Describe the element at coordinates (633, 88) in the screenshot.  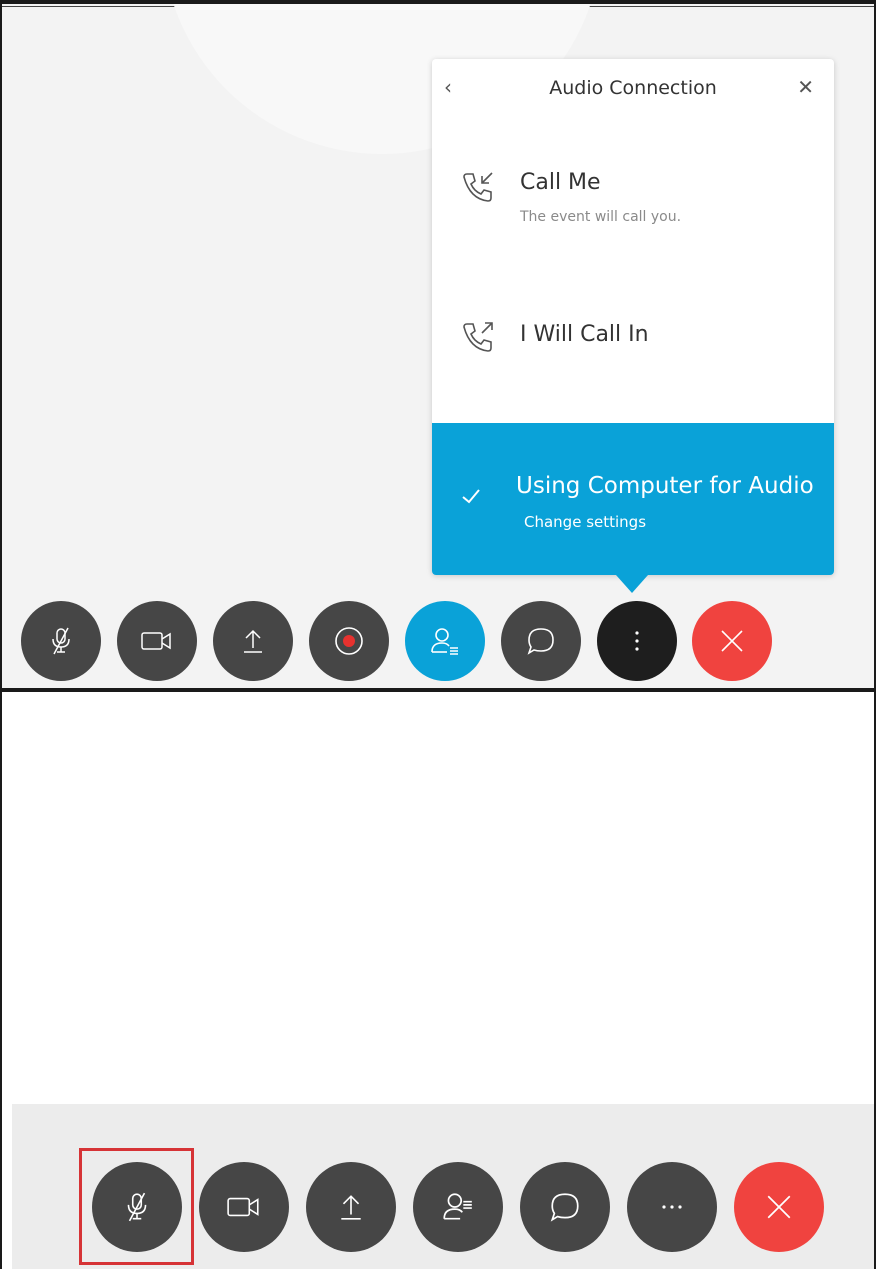
I see `popover-title: Audio Connection` at that location.